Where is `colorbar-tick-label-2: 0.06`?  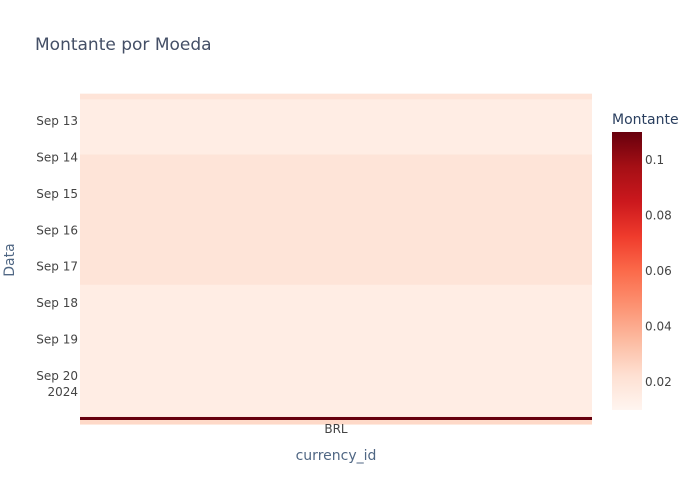
colorbar-tick-label-2: 0.06 is located at coordinates (658, 271).